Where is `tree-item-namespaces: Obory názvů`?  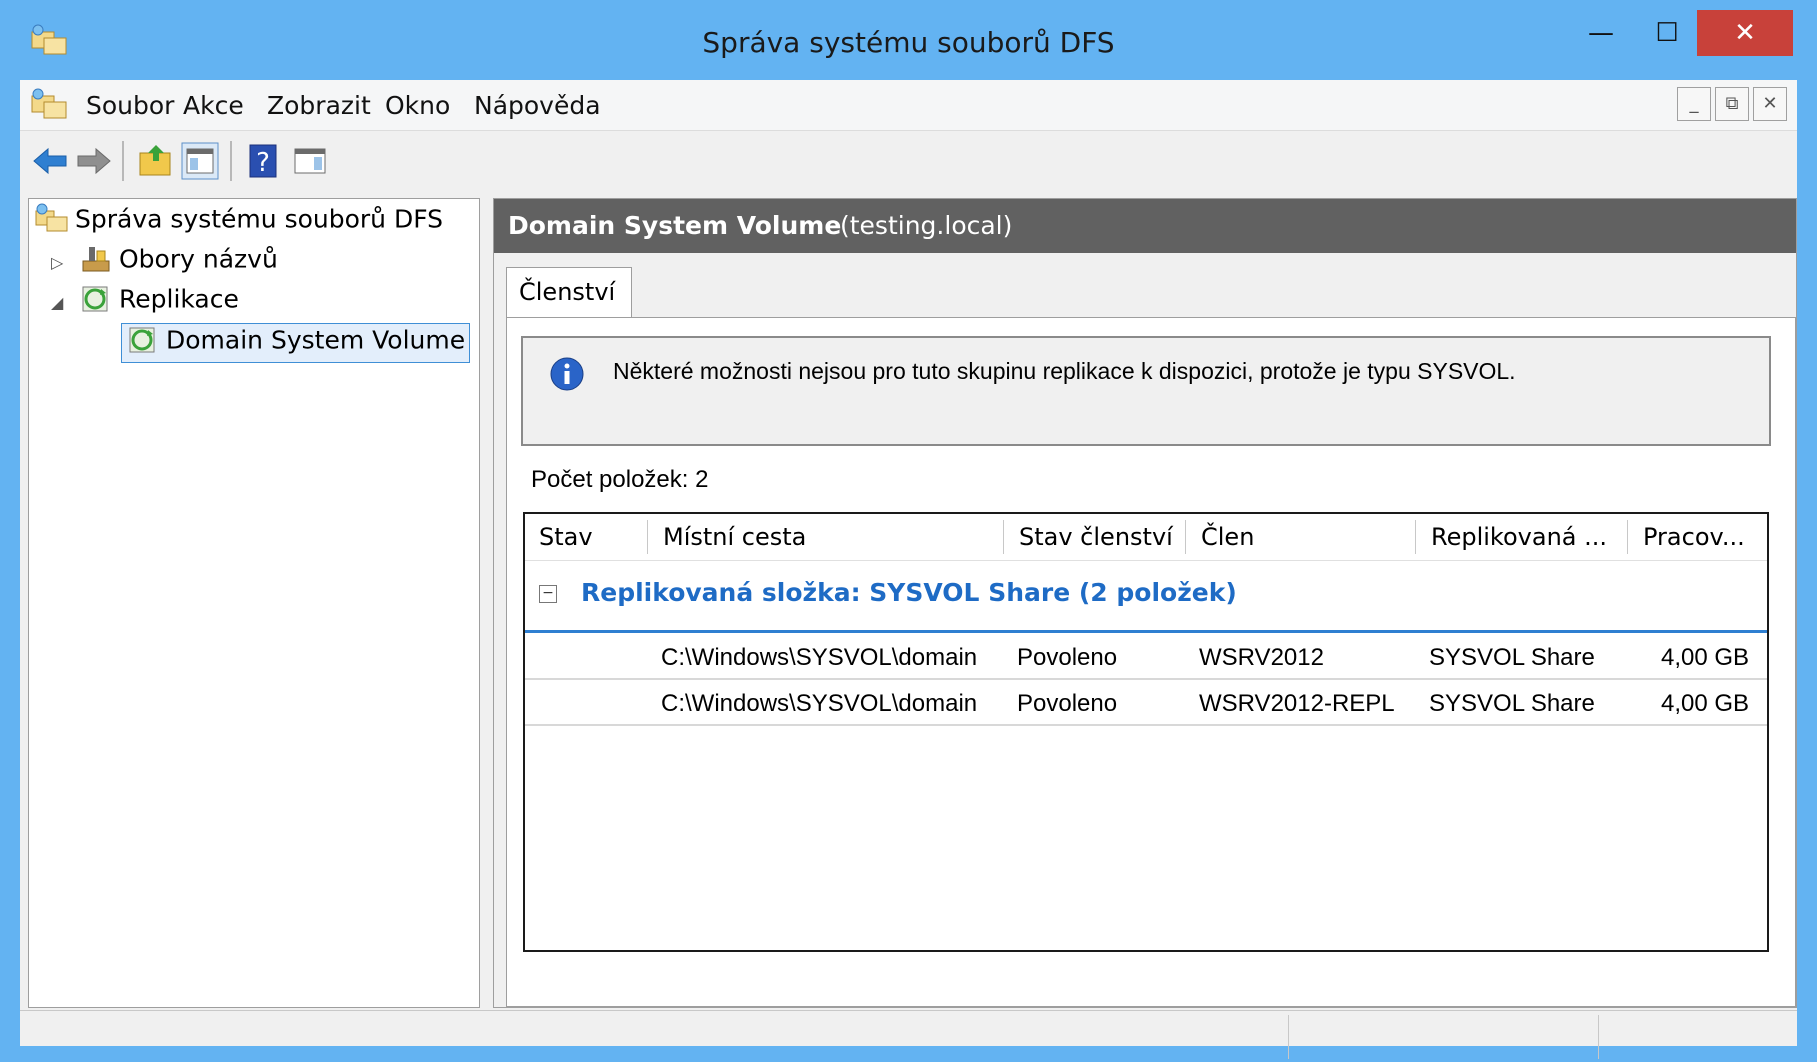 tree-item-namespaces: Obory názvů is located at coordinates (178, 262).